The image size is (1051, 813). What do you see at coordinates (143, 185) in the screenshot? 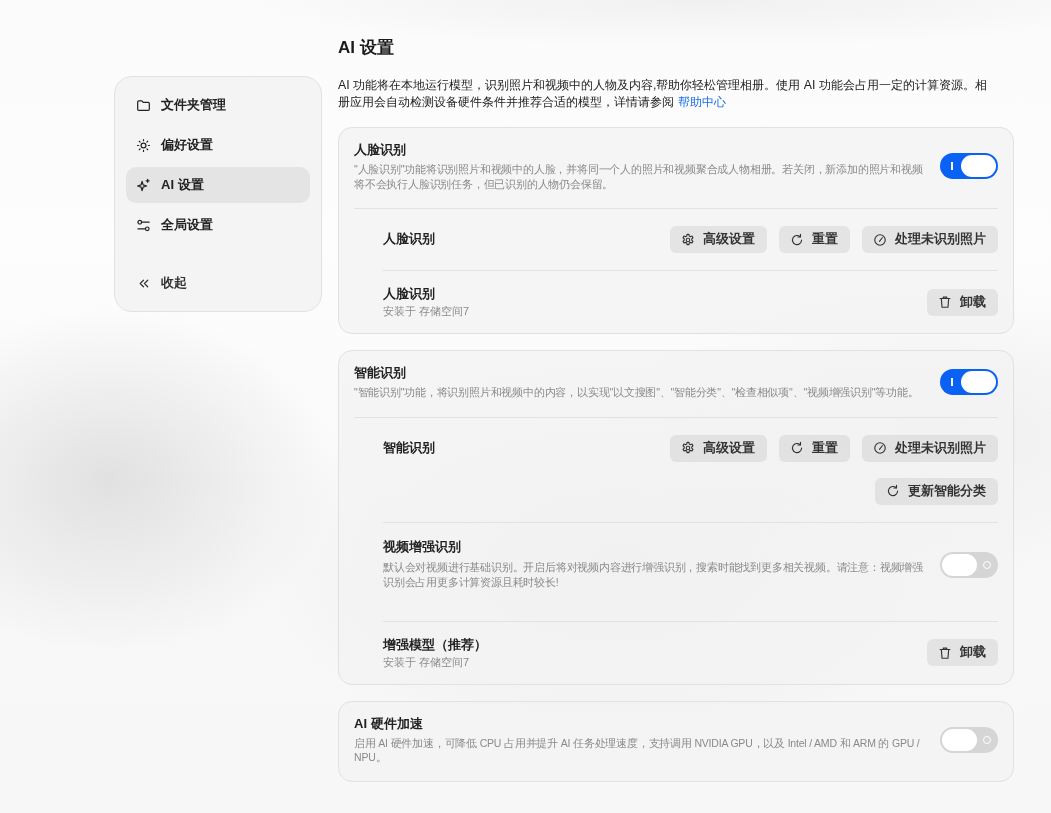
I see `sparkle-icon` at bounding box center [143, 185].